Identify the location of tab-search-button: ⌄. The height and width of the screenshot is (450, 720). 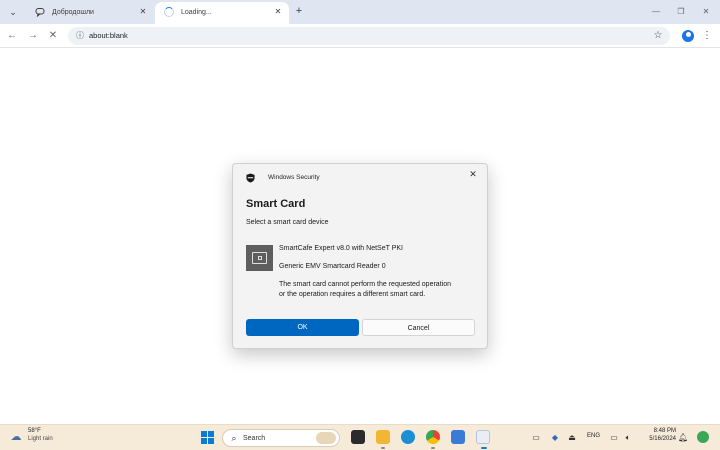
(13, 12).